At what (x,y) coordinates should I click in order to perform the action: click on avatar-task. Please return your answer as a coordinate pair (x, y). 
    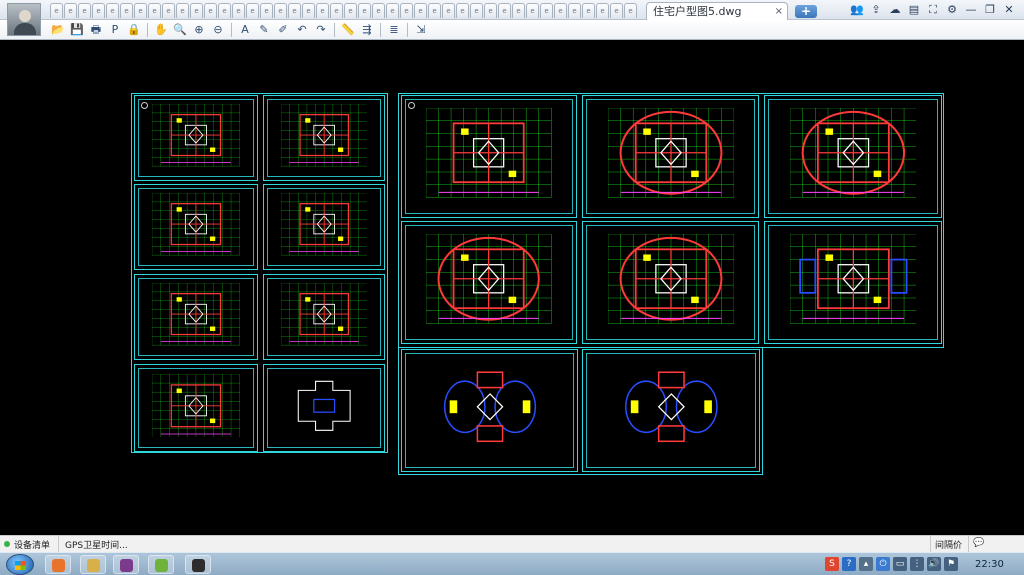
    Looking at the image, I should click on (198, 564).